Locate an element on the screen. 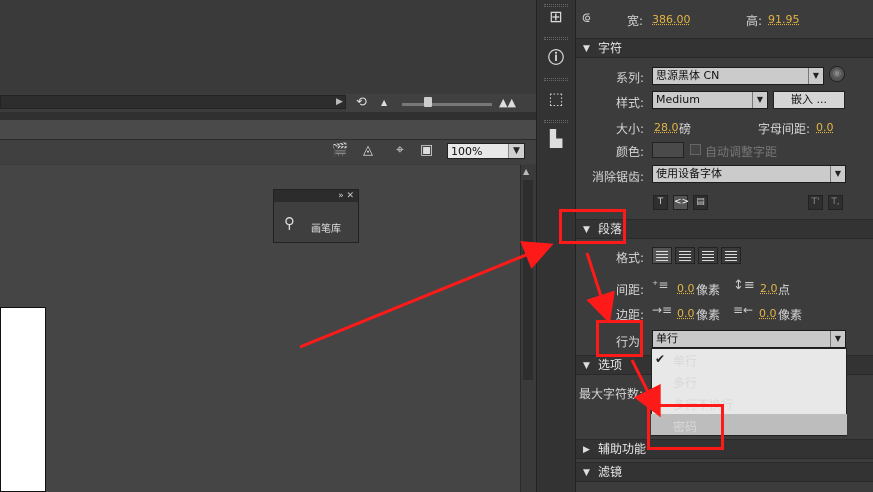  font-family-value: 思源黑体 CN is located at coordinates (688, 75).